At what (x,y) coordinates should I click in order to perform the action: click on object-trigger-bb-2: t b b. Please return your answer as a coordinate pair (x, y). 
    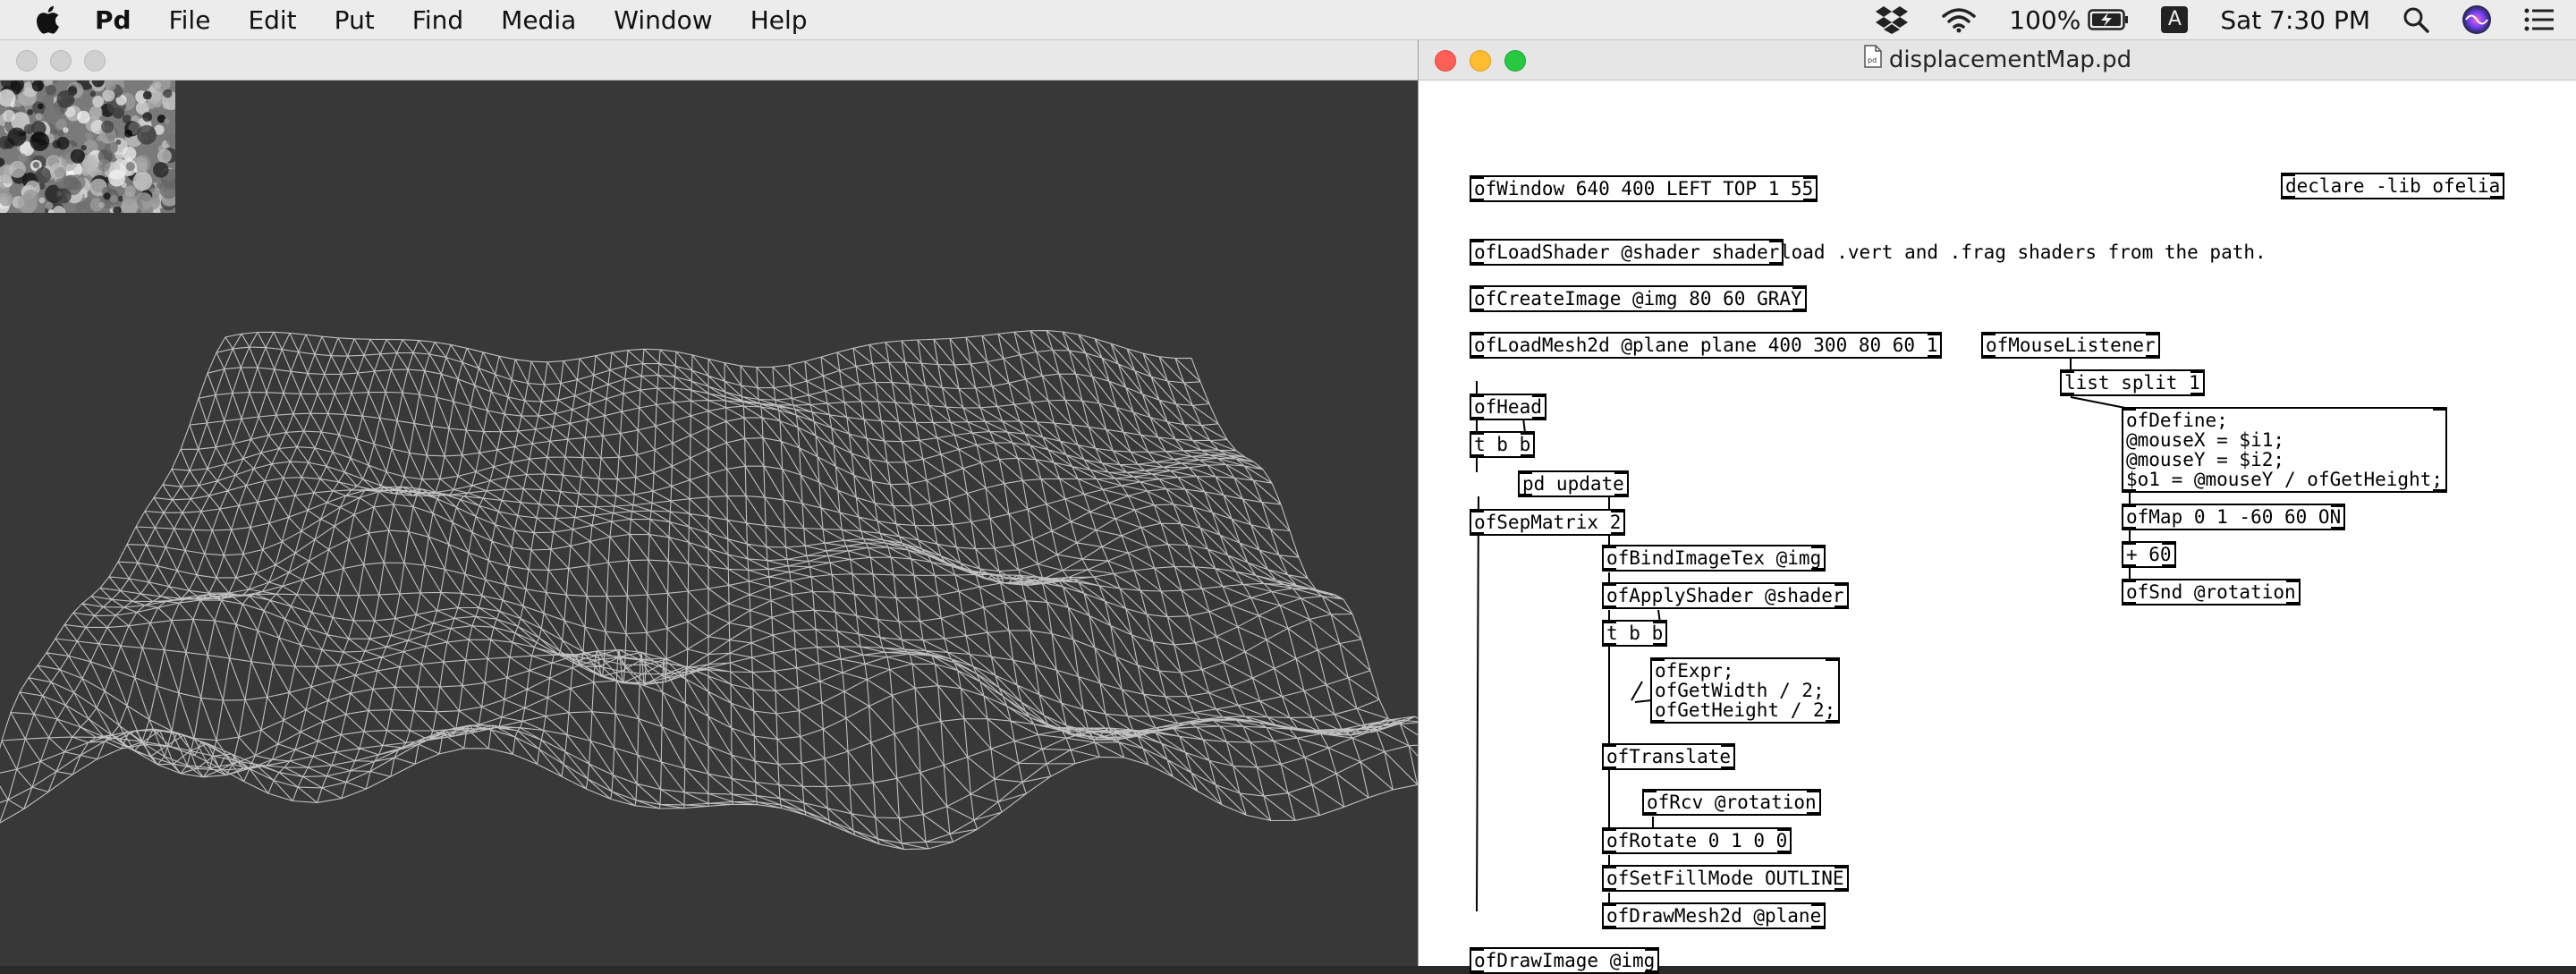
    Looking at the image, I should click on (1635, 633).